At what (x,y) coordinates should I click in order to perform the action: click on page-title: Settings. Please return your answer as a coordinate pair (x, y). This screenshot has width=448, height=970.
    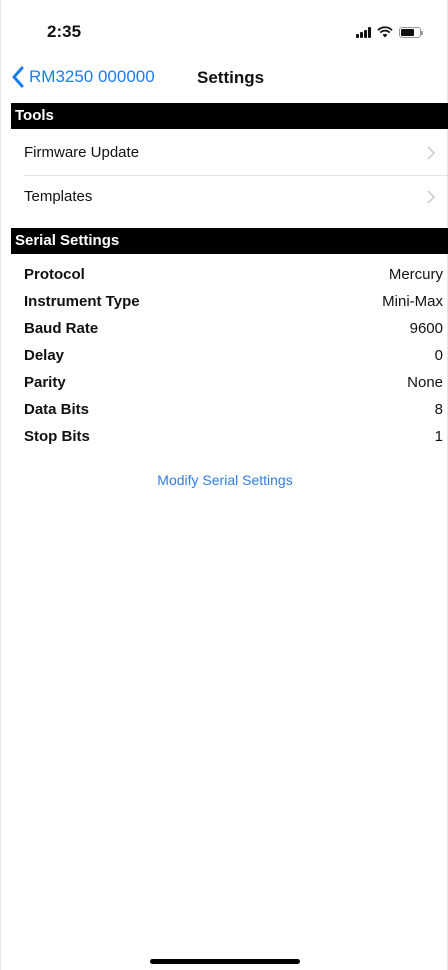
    Looking at the image, I should click on (231, 77).